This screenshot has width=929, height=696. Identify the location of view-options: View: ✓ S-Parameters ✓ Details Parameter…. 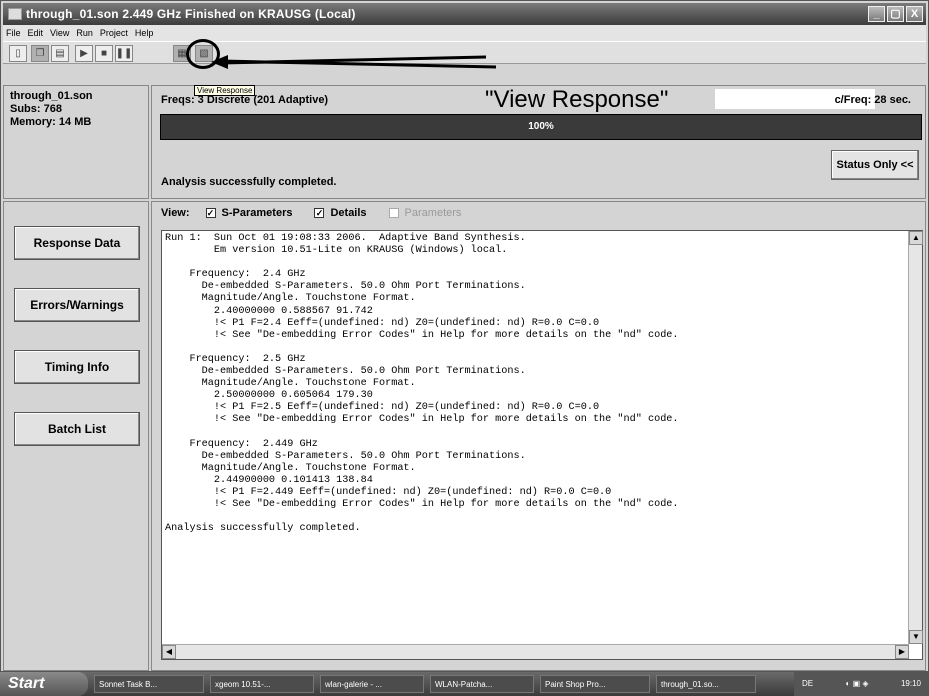
(322, 213).